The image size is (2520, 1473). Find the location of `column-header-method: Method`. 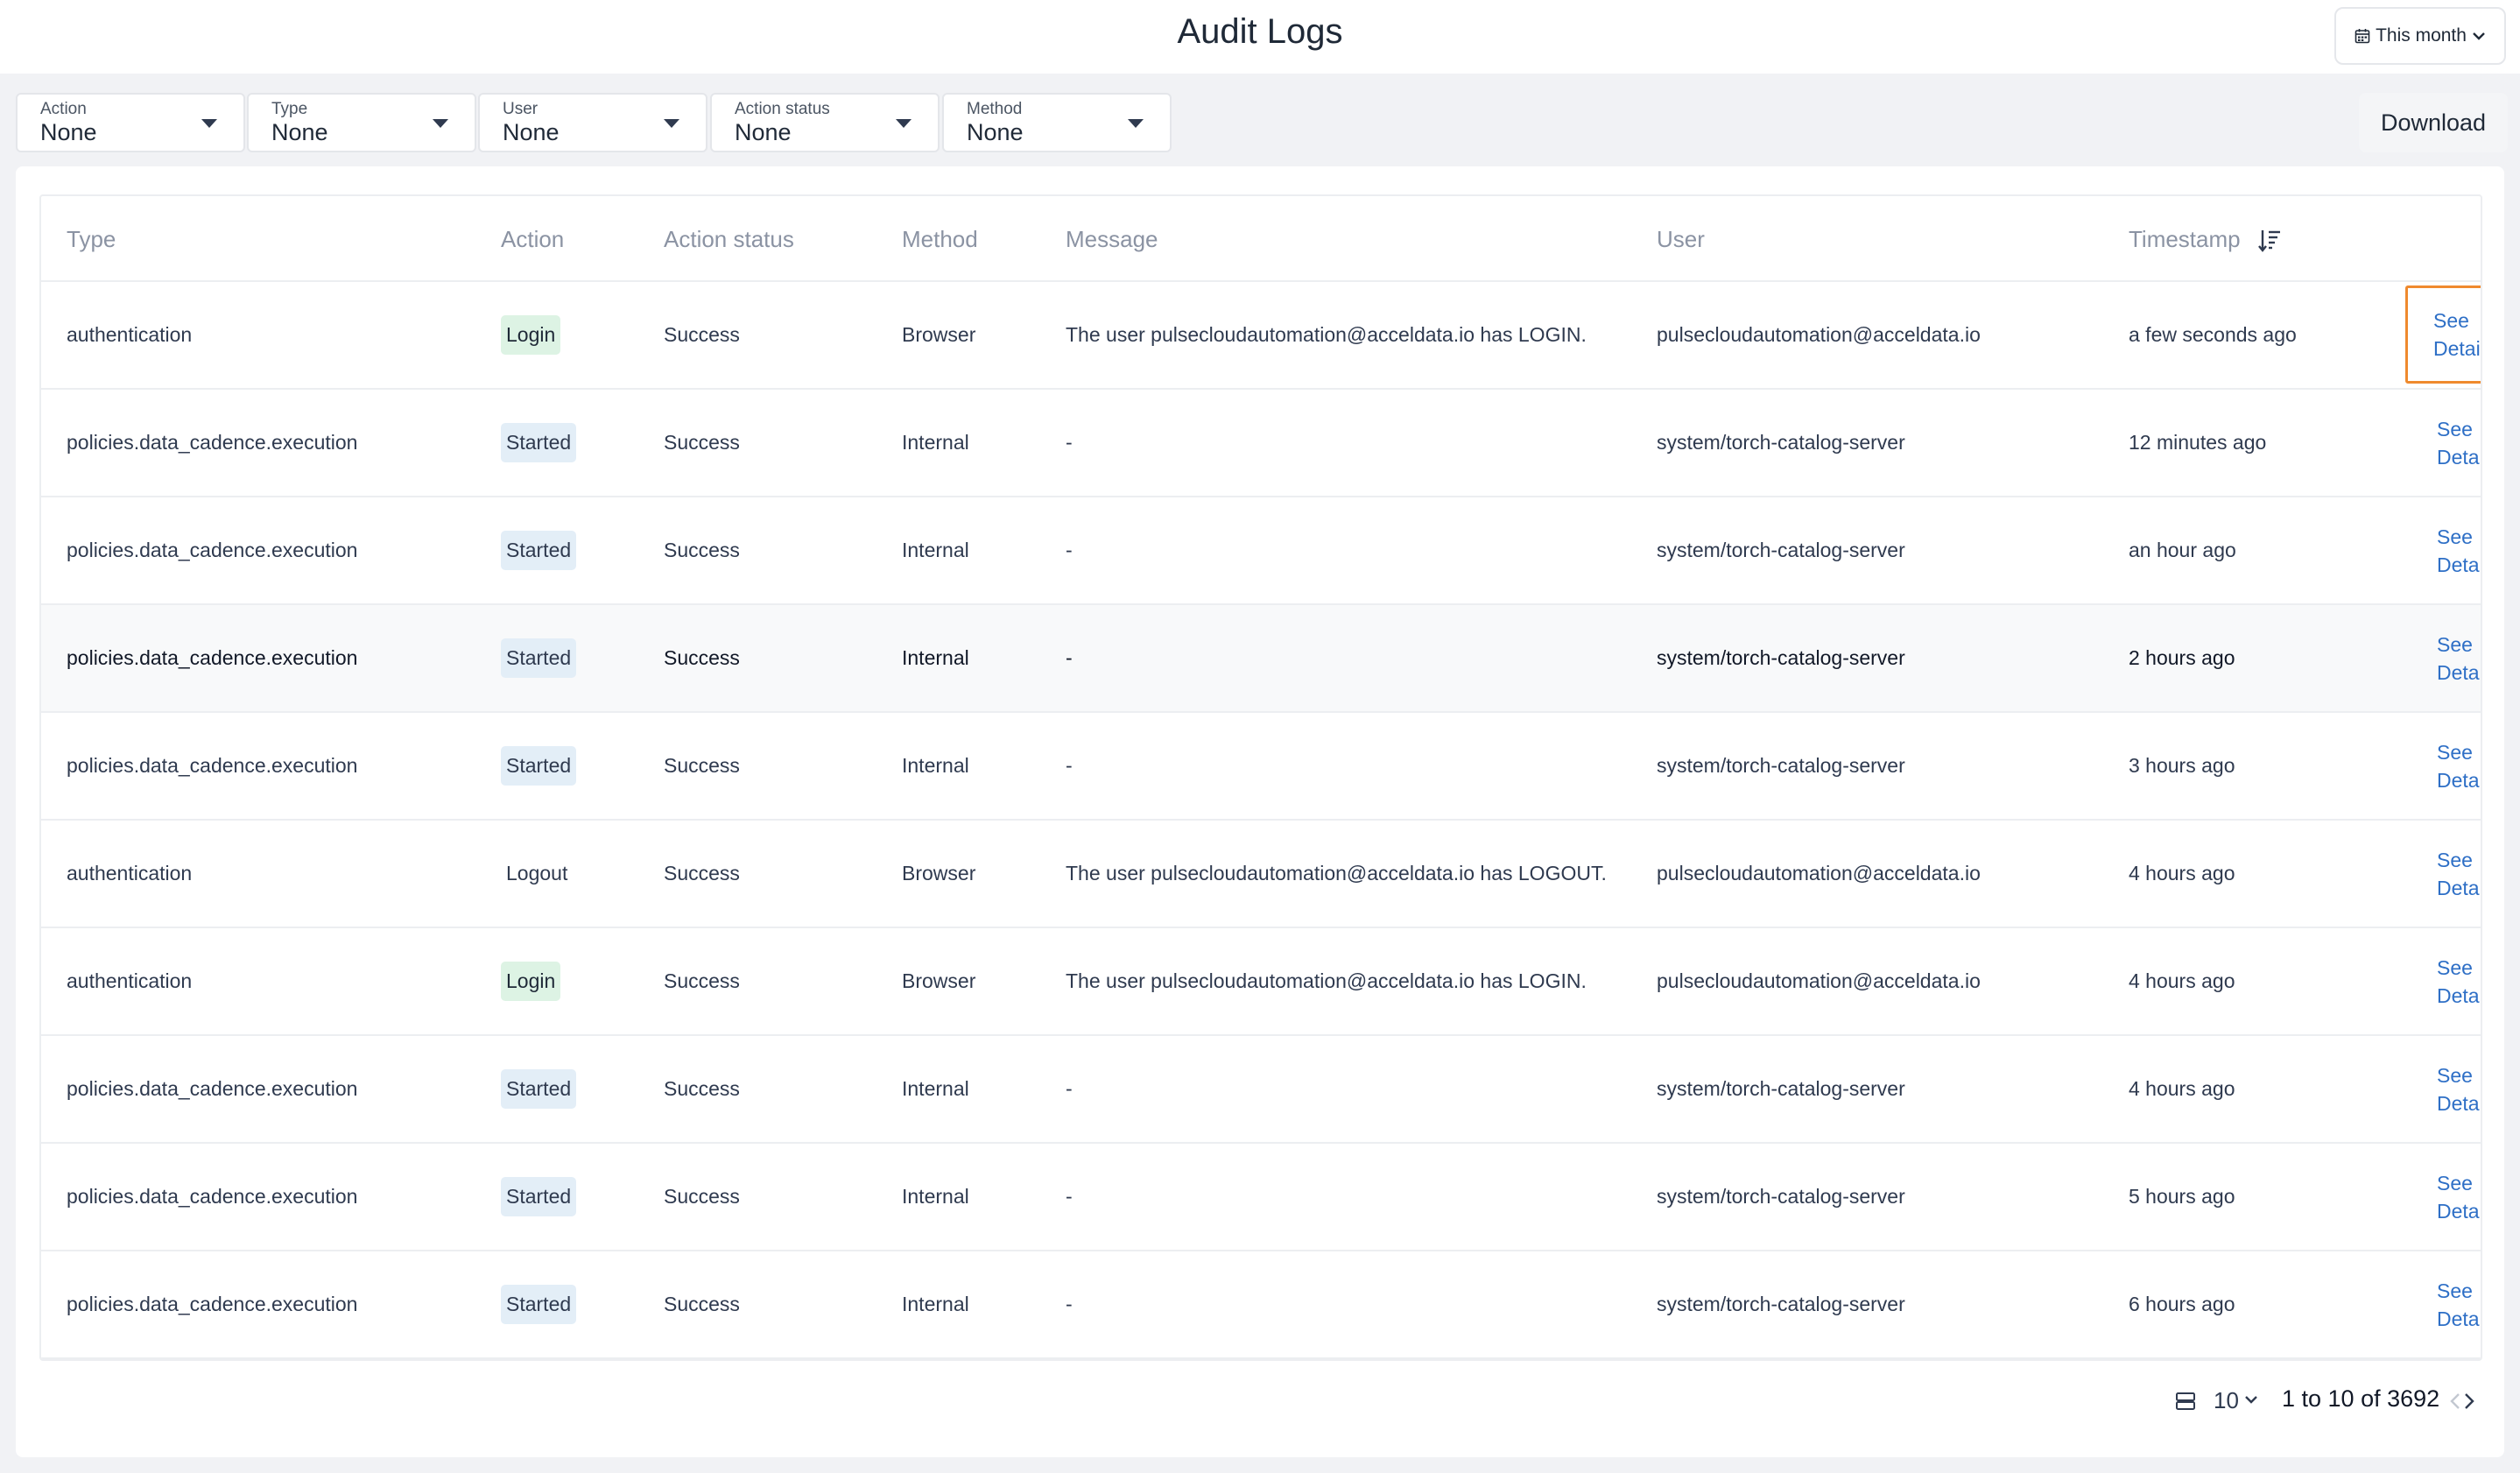

column-header-method: Method is located at coordinates (940, 239).